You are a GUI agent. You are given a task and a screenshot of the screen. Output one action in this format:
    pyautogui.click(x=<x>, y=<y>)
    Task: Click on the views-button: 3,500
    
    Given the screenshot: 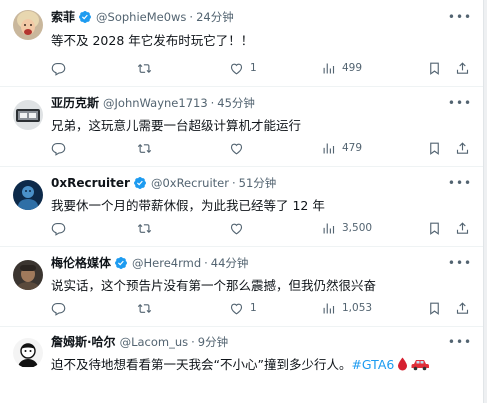 What is the action you would take?
    pyautogui.click(x=346, y=228)
    